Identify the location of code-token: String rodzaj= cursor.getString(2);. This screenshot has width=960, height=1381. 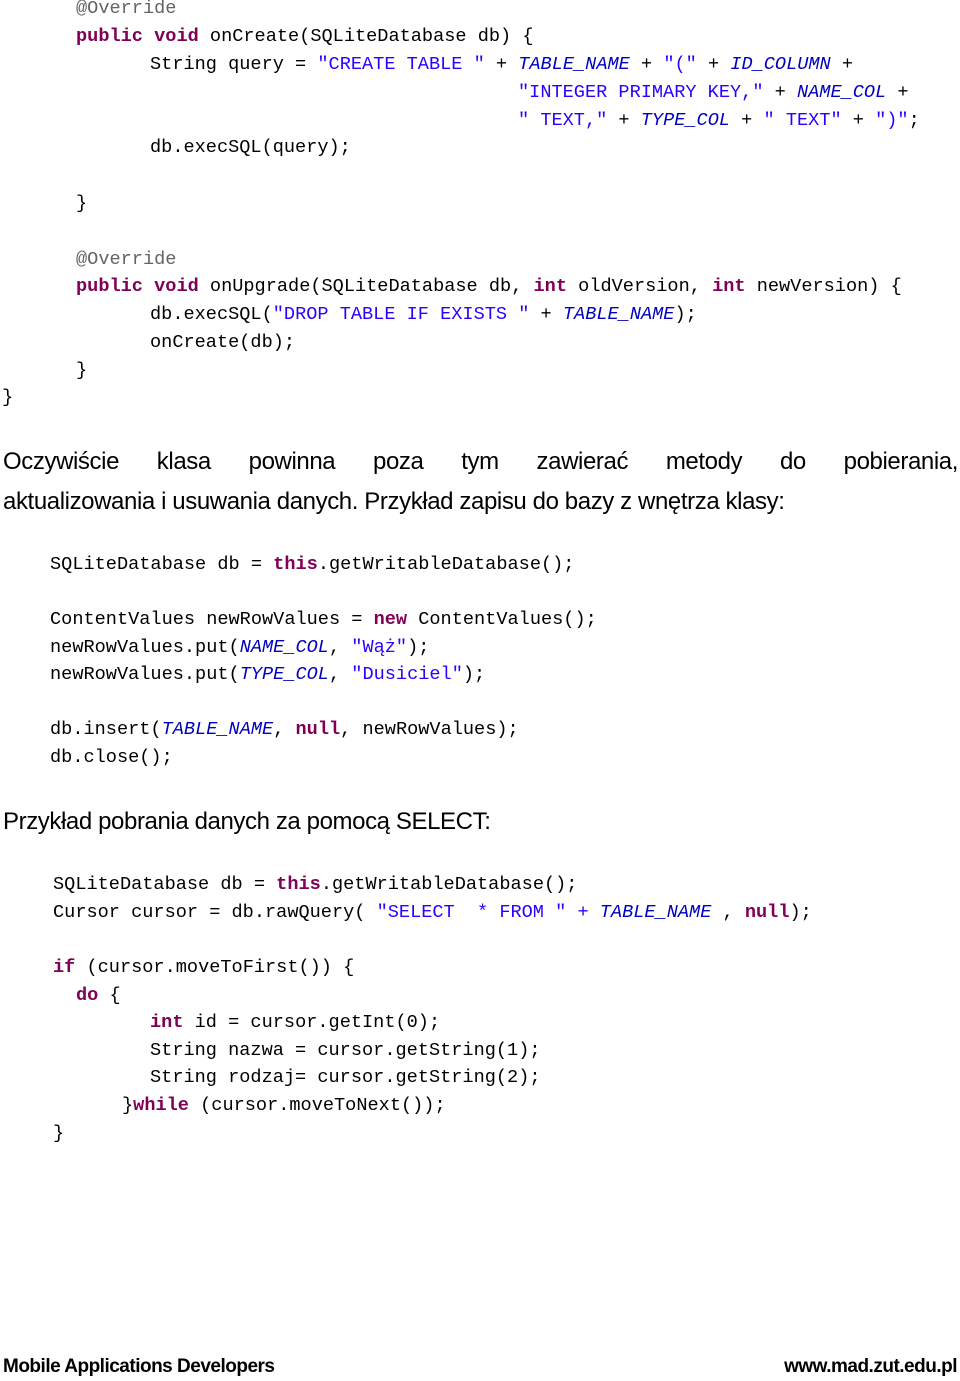
(345, 1077).